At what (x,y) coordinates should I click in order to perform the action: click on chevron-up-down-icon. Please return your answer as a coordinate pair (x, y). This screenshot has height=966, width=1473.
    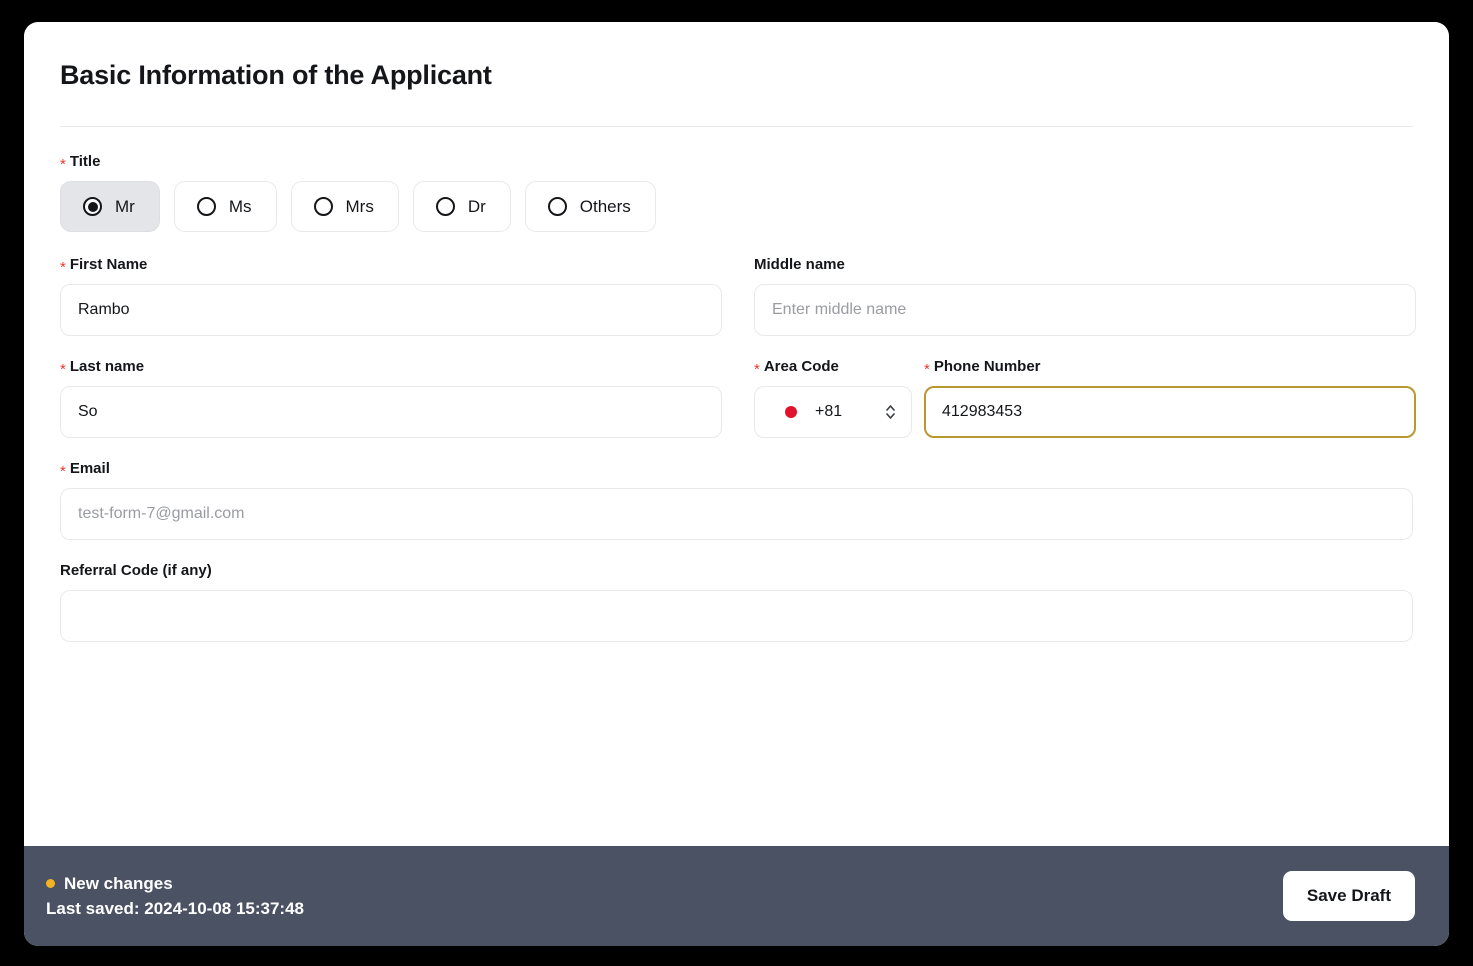
    Looking at the image, I should click on (890, 412).